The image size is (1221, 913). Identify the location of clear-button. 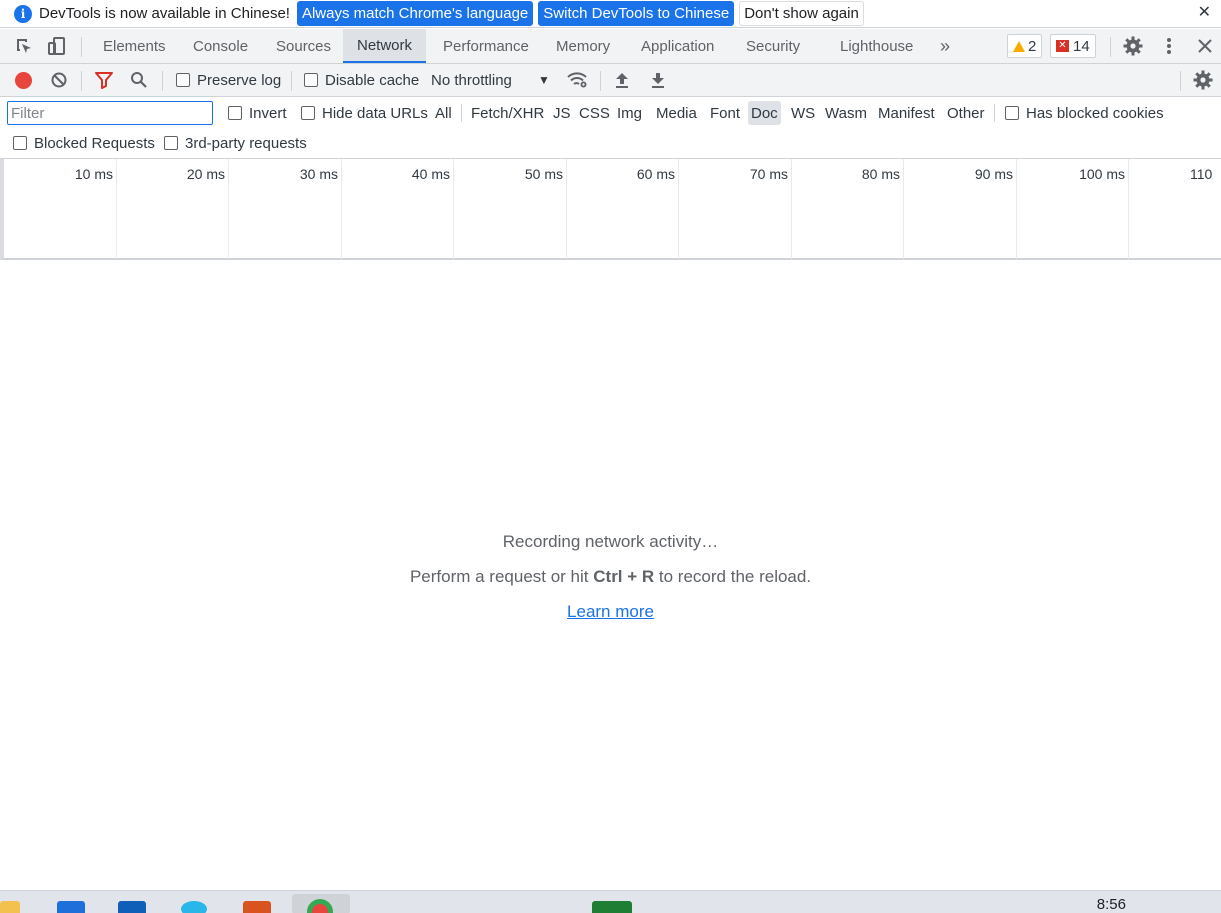
(59, 80).